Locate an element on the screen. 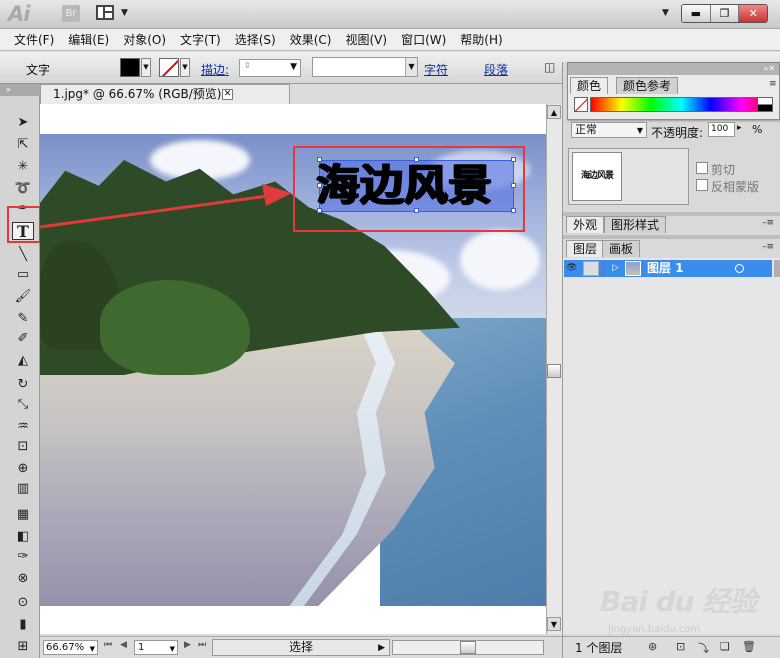  zoom-dropdown-icon: ▼ is located at coordinates (92, 649).